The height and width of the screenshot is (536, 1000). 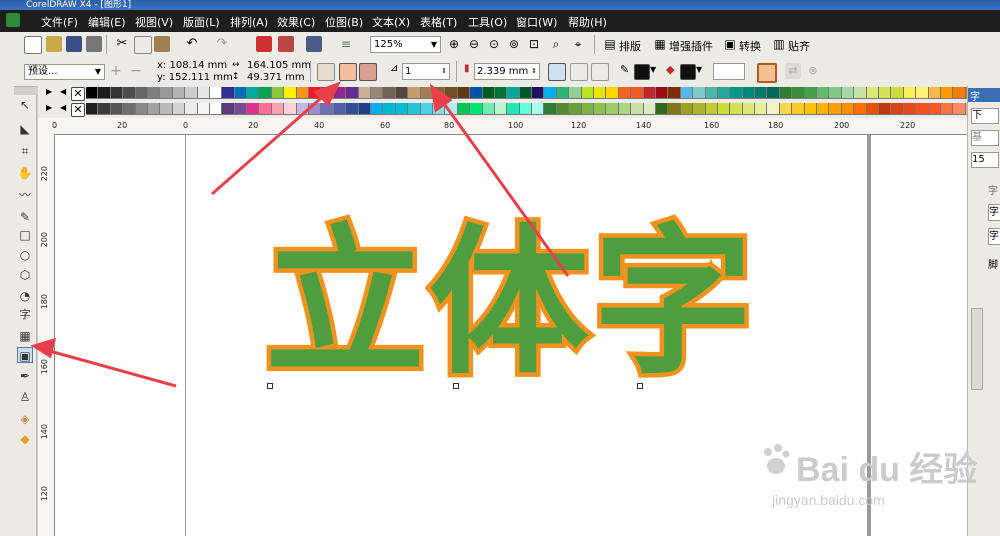 What do you see at coordinates (750, 46) in the screenshot?
I see `convert-button: 转换` at bounding box center [750, 46].